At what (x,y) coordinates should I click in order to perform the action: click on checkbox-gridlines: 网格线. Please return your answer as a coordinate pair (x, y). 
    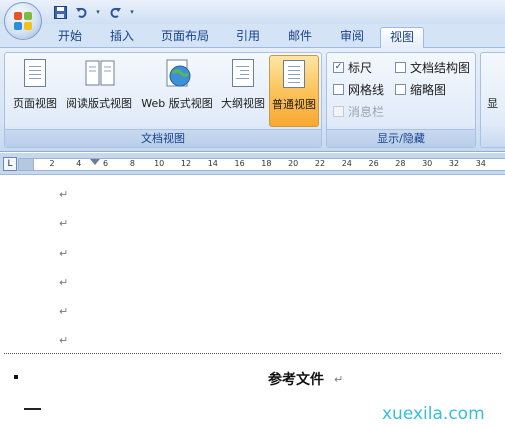
    Looking at the image, I should click on (358, 89).